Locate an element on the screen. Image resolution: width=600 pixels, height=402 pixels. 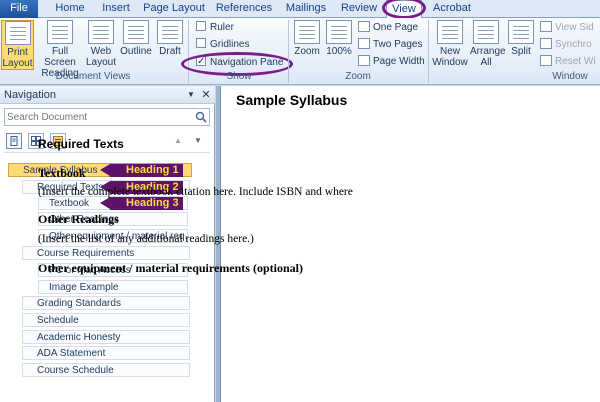
split-button: Split is located at coordinates (521, 45).